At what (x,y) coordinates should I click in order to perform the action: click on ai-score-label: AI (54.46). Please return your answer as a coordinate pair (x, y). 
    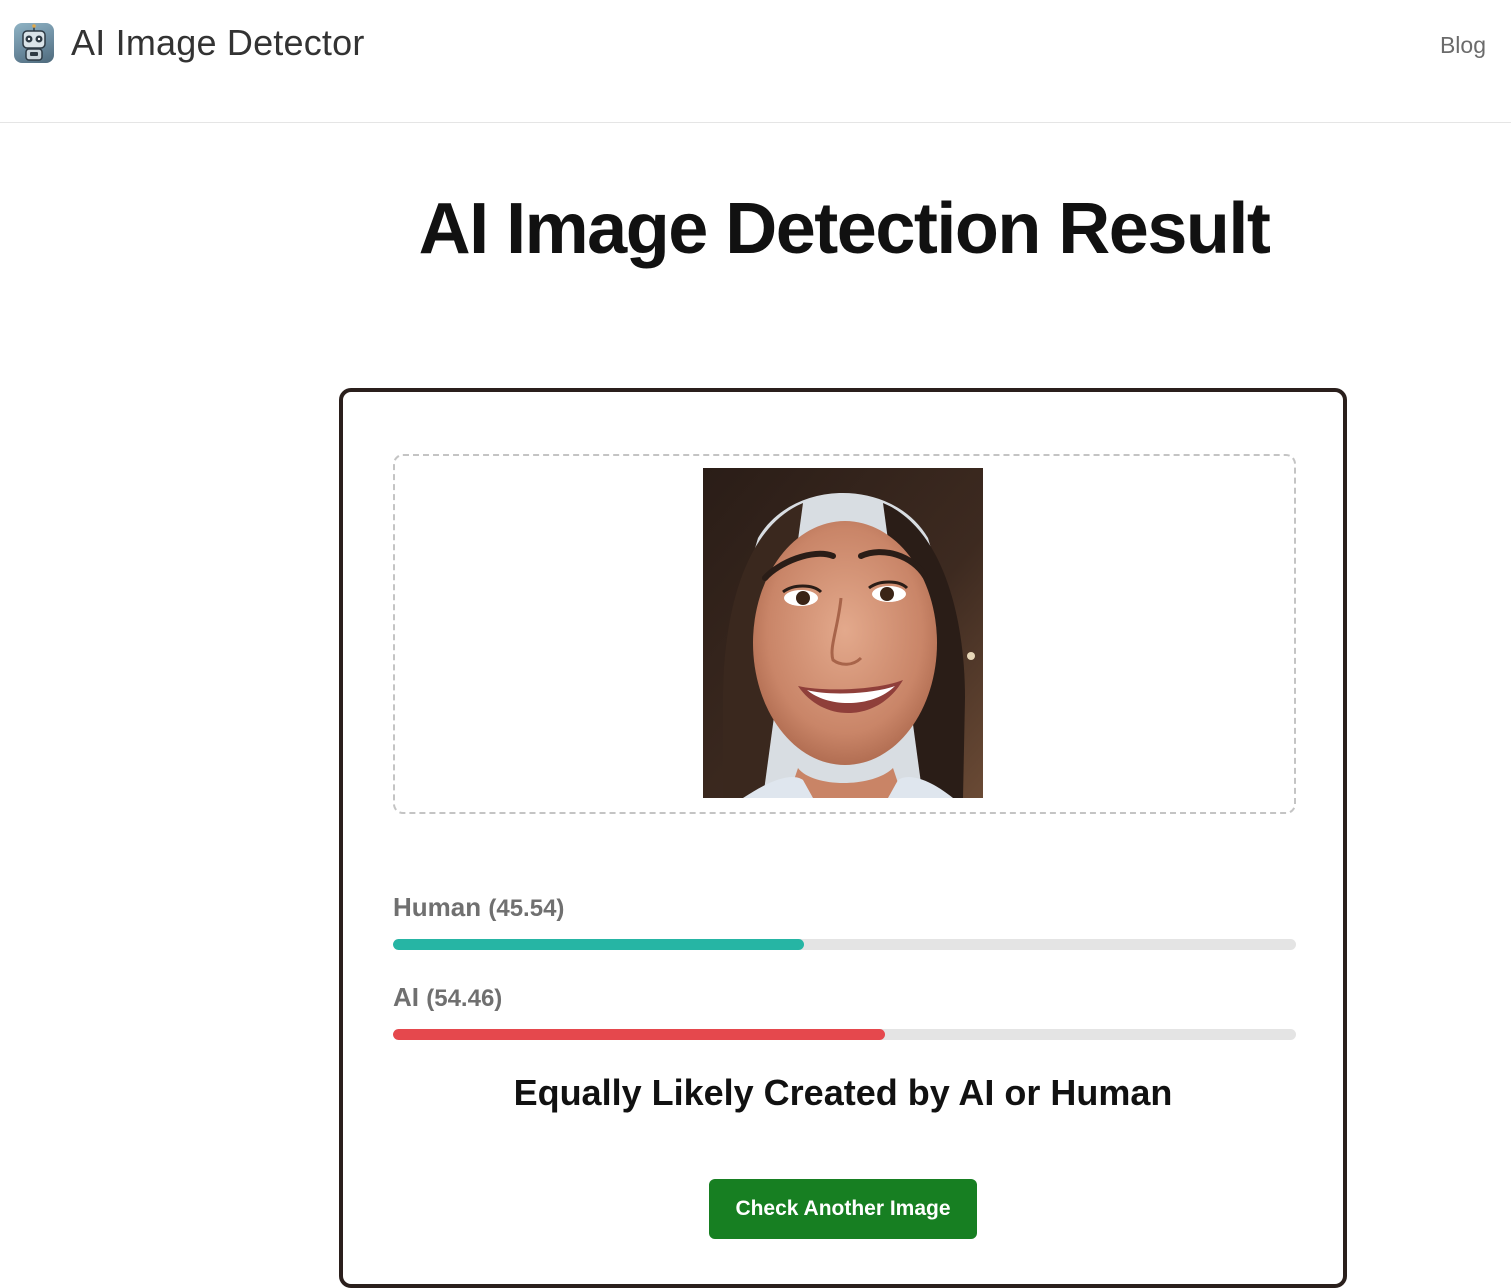
    Looking at the image, I should click on (447, 997).